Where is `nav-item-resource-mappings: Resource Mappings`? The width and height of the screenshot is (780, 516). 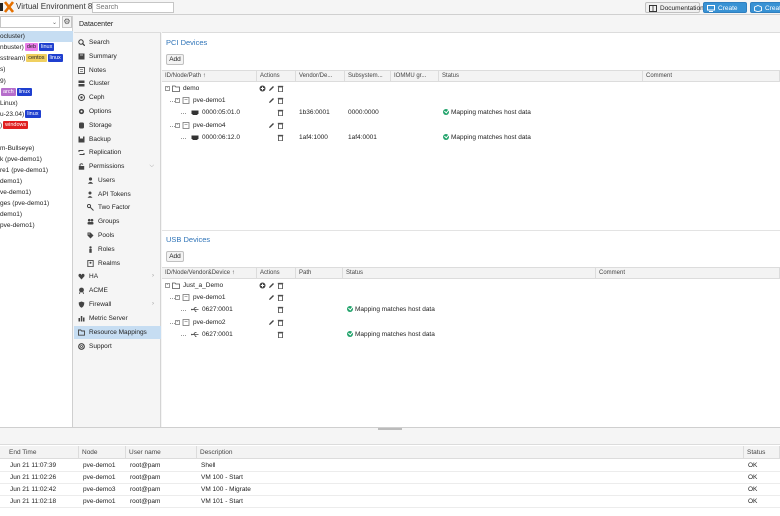
nav-item-resource-mappings: Resource Mappings is located at coordinates (117, 332).